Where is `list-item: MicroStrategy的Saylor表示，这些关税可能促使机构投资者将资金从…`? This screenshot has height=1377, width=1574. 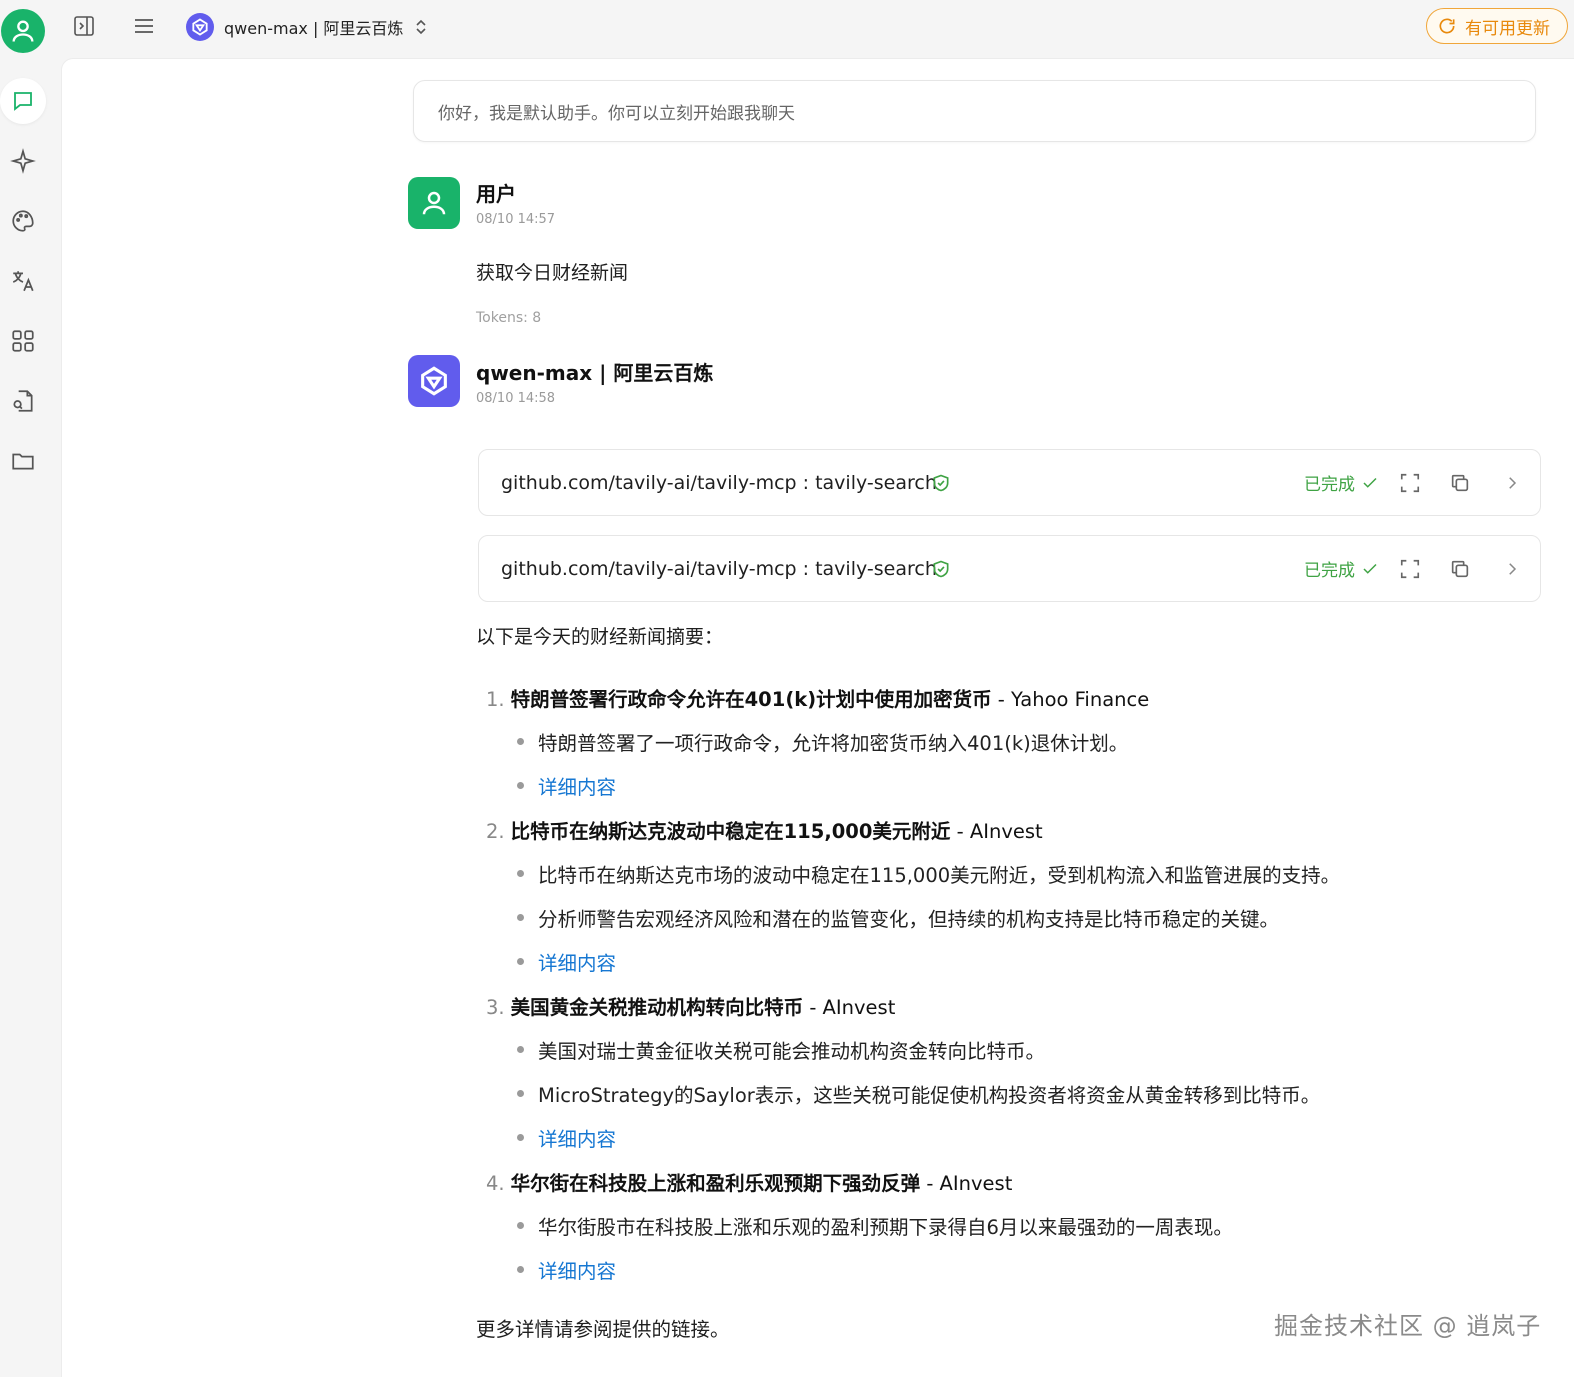 list-item: MicroStrategy的Saylor表示，这些关税可能促使机构投资者将资金从… is located at coordinates (918, 1093).